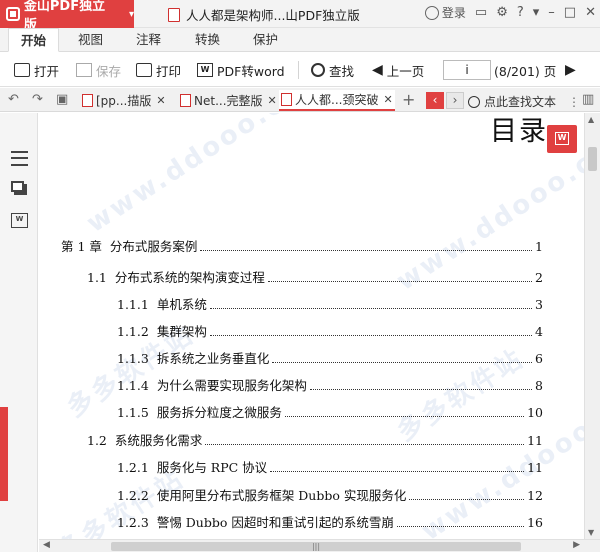  Describe the element at coordinates (133, 522) in the screenshot. I see `toc-number: 1.2.3` at that location.